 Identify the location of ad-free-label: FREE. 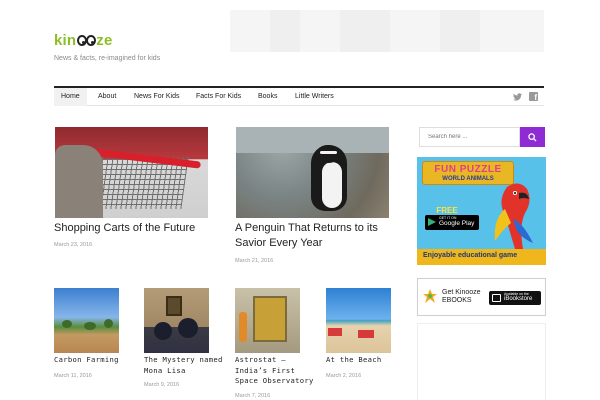
(447, 210).